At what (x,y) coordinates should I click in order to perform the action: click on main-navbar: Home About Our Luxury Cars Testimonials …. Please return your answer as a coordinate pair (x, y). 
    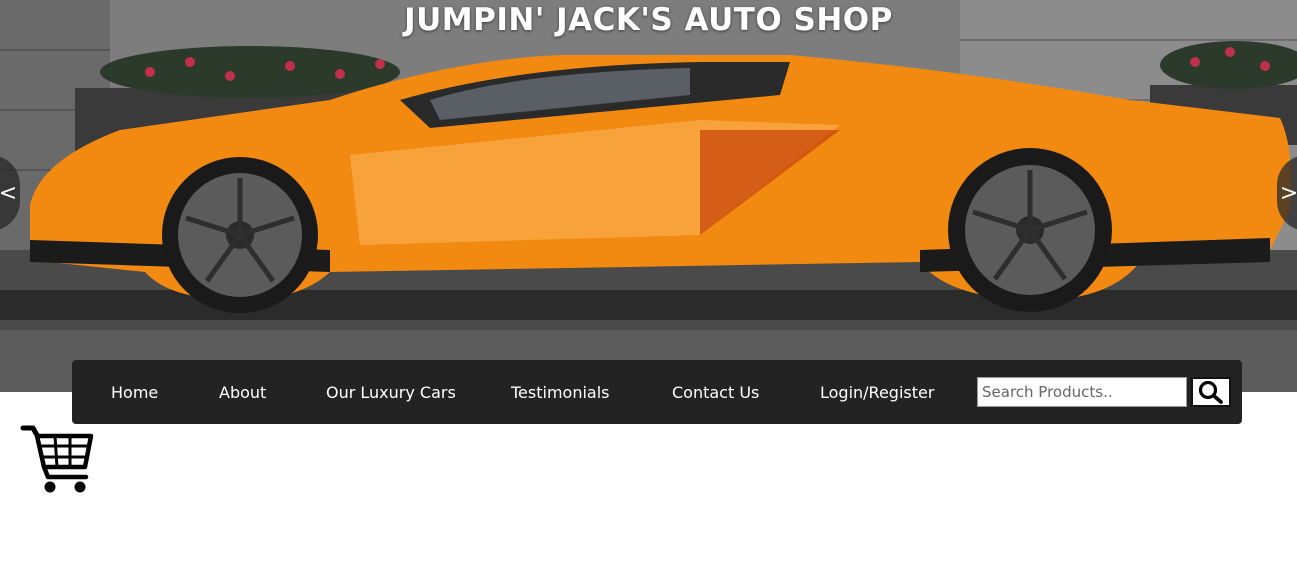
    Looking at the image, I should click on (657, 392).